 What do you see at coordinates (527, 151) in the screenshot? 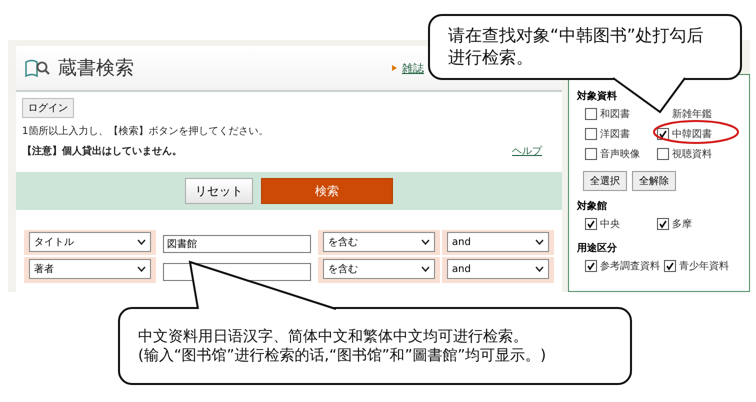
I see `help-link: ヘルプ` at bounding box center [527, 151].